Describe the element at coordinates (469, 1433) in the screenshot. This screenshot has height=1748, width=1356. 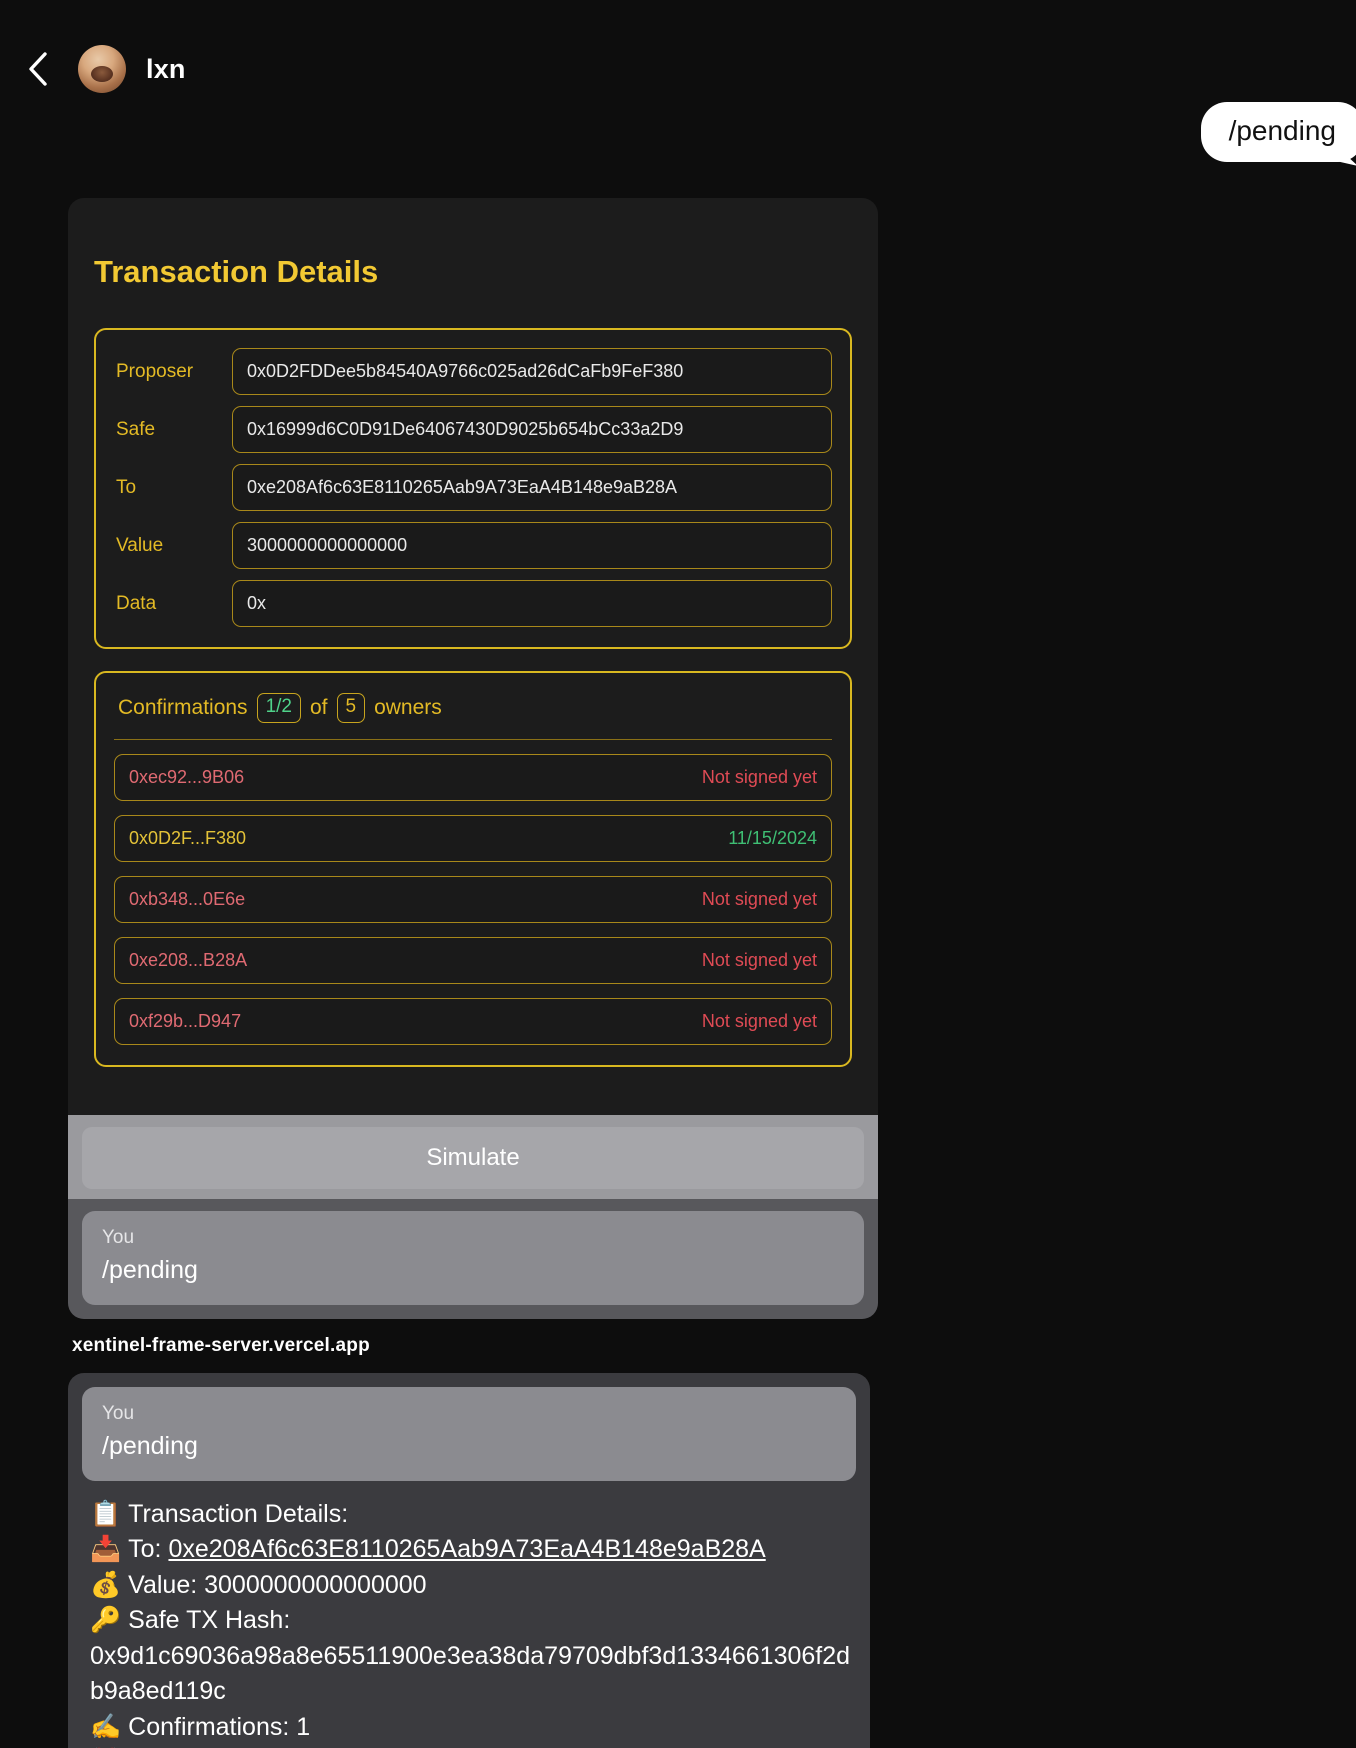
I see `bot-response-header: You /pending` at that location.